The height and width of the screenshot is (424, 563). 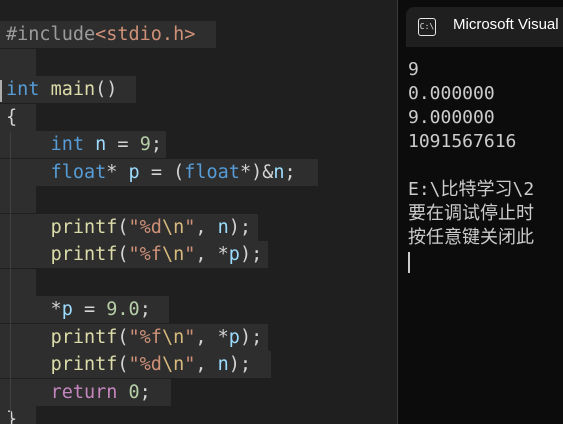 I want to click on console-titlebar: C:\ Microsoft Visual, so click(x=484, y=27).